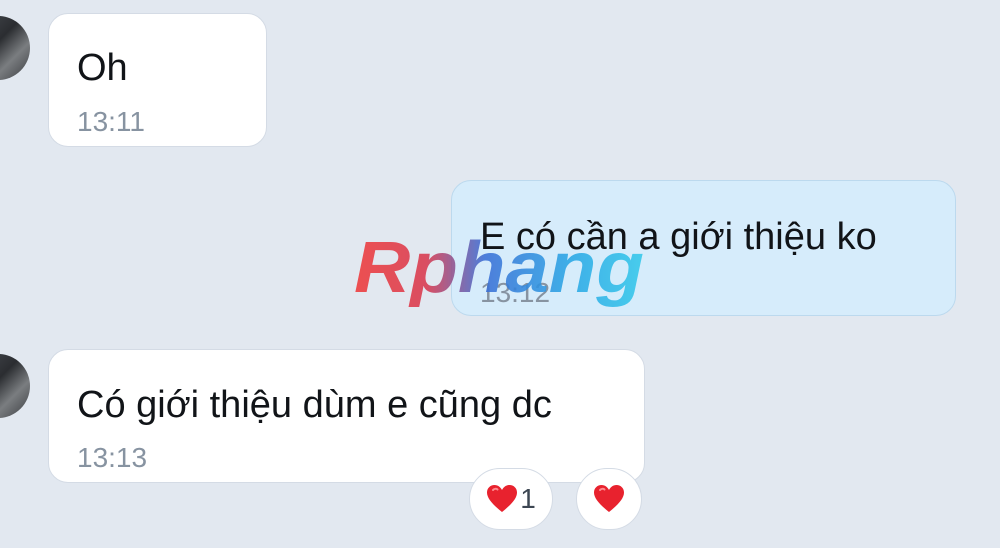 The image size is (1000, 548). I want to click on reaction-count-badge: 1, so click(511, 499).